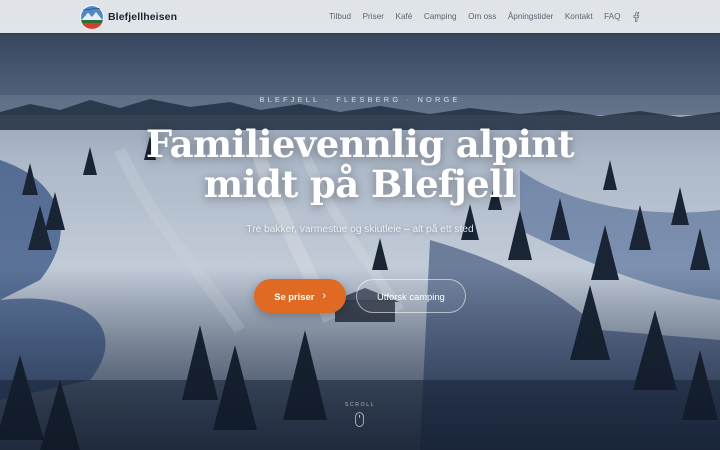 This screenshot has height=450, width=720. I want to click on see-prices-button: Se priser ›, so click(300, 296).